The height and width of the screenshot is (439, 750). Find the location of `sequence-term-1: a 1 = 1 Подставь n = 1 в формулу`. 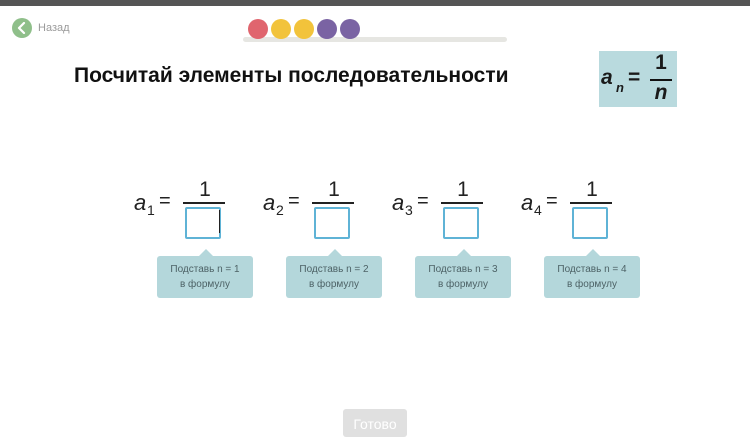

sequence-term-1: a 1 = 1 Подставь n = 1 в формулу is located at coordinates (198, 238).